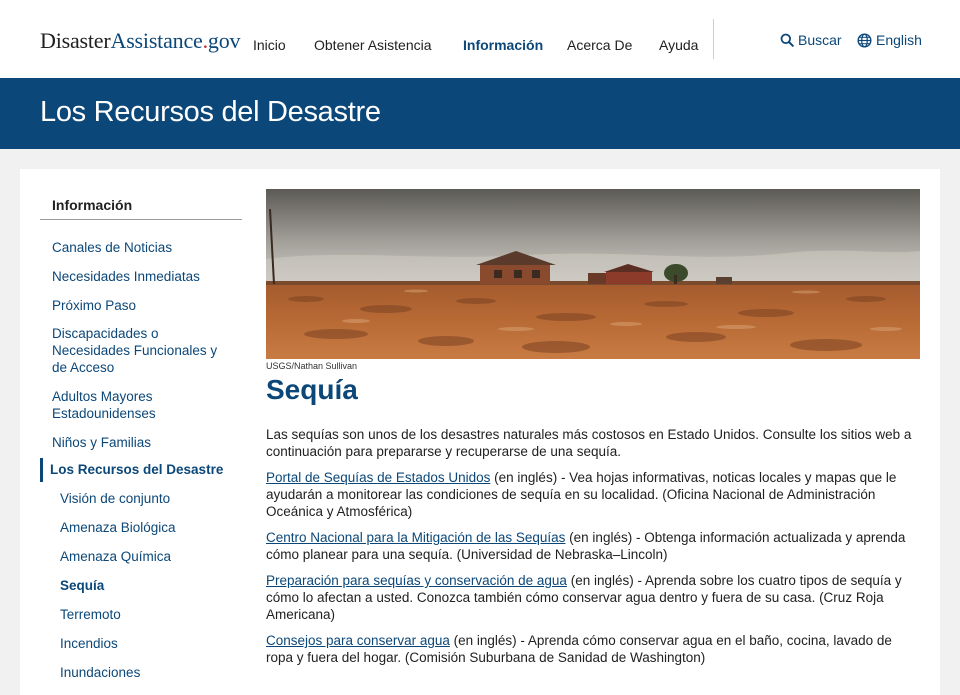 Image resolution: width=960 pixels, height=695 pixels. What do you see at coordinates (127, 405) in the screenshot?
I see `sidebar-item-adultos-mayores: Adultos Mayores Estadounidenses` at bounding box center [127, 405].